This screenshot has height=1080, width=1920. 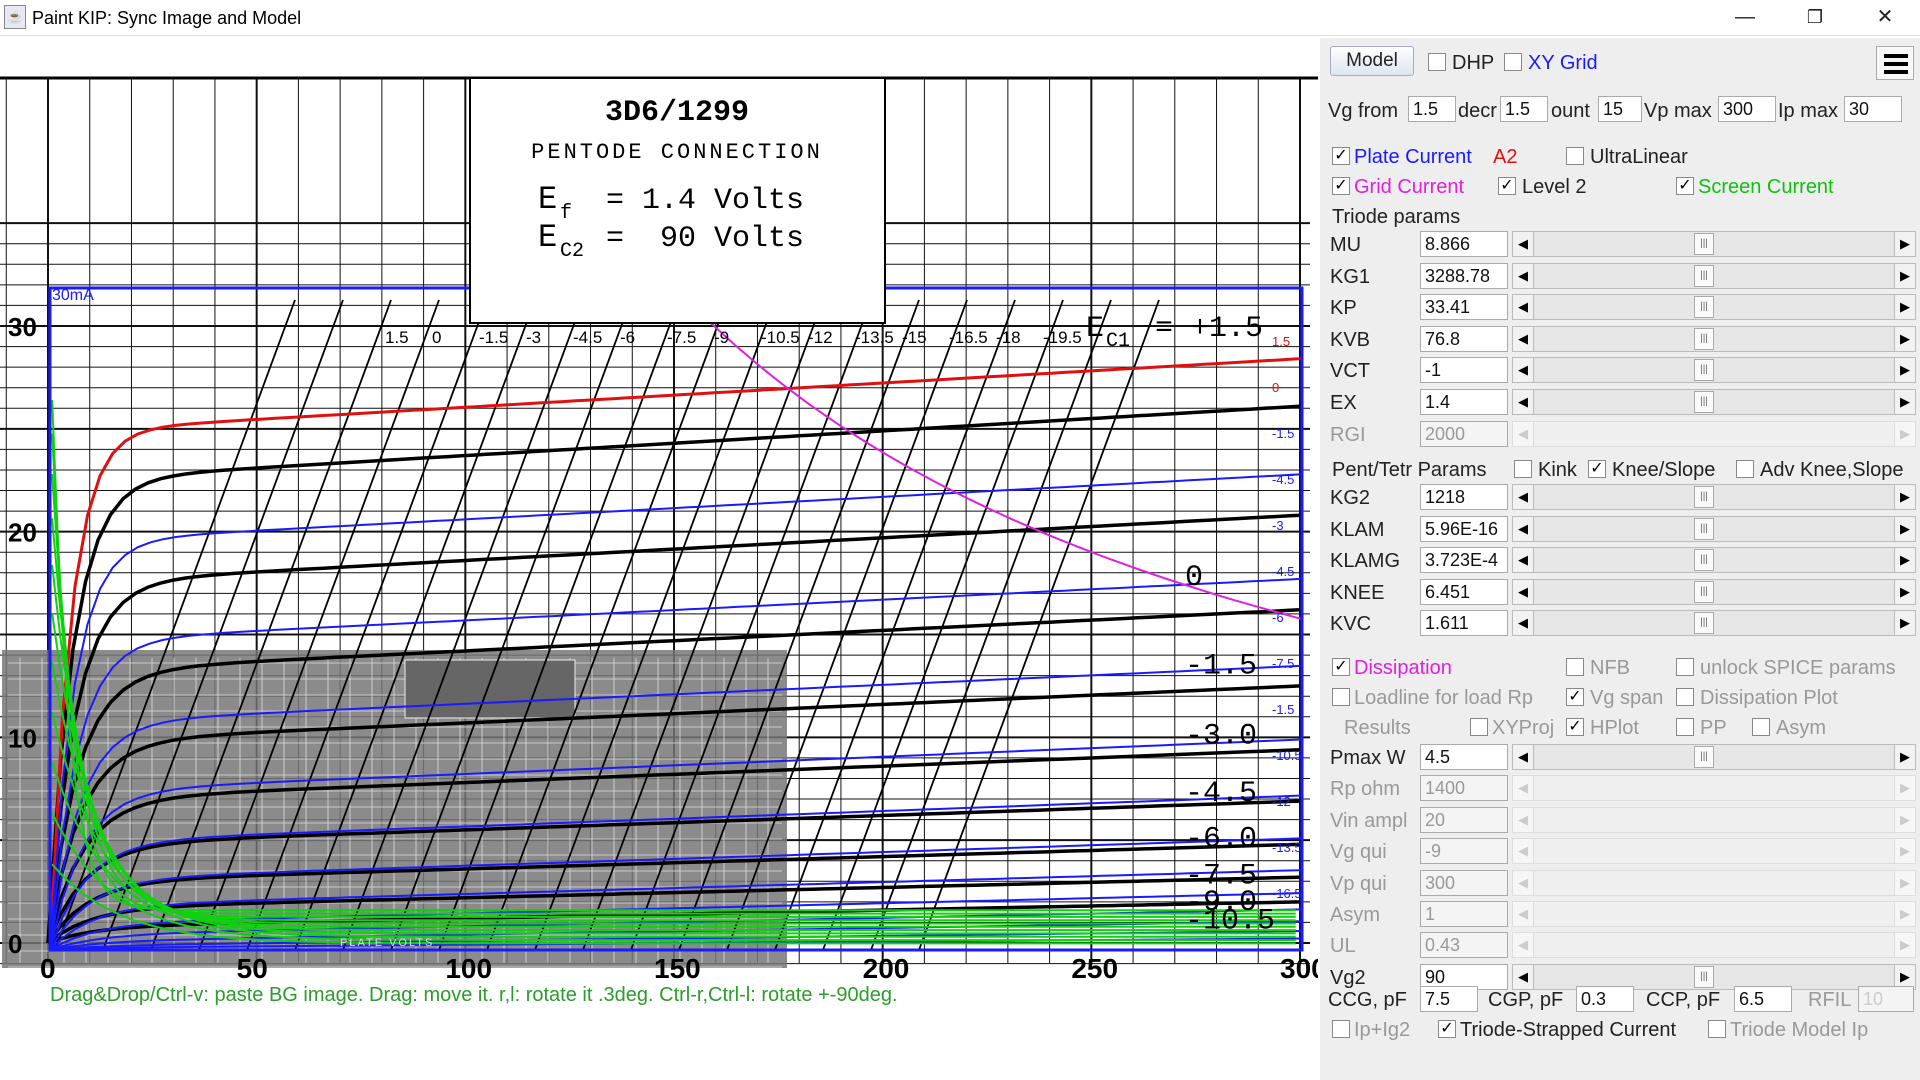 I want to click on vct-field: -1, so click(x=1464, y=370).